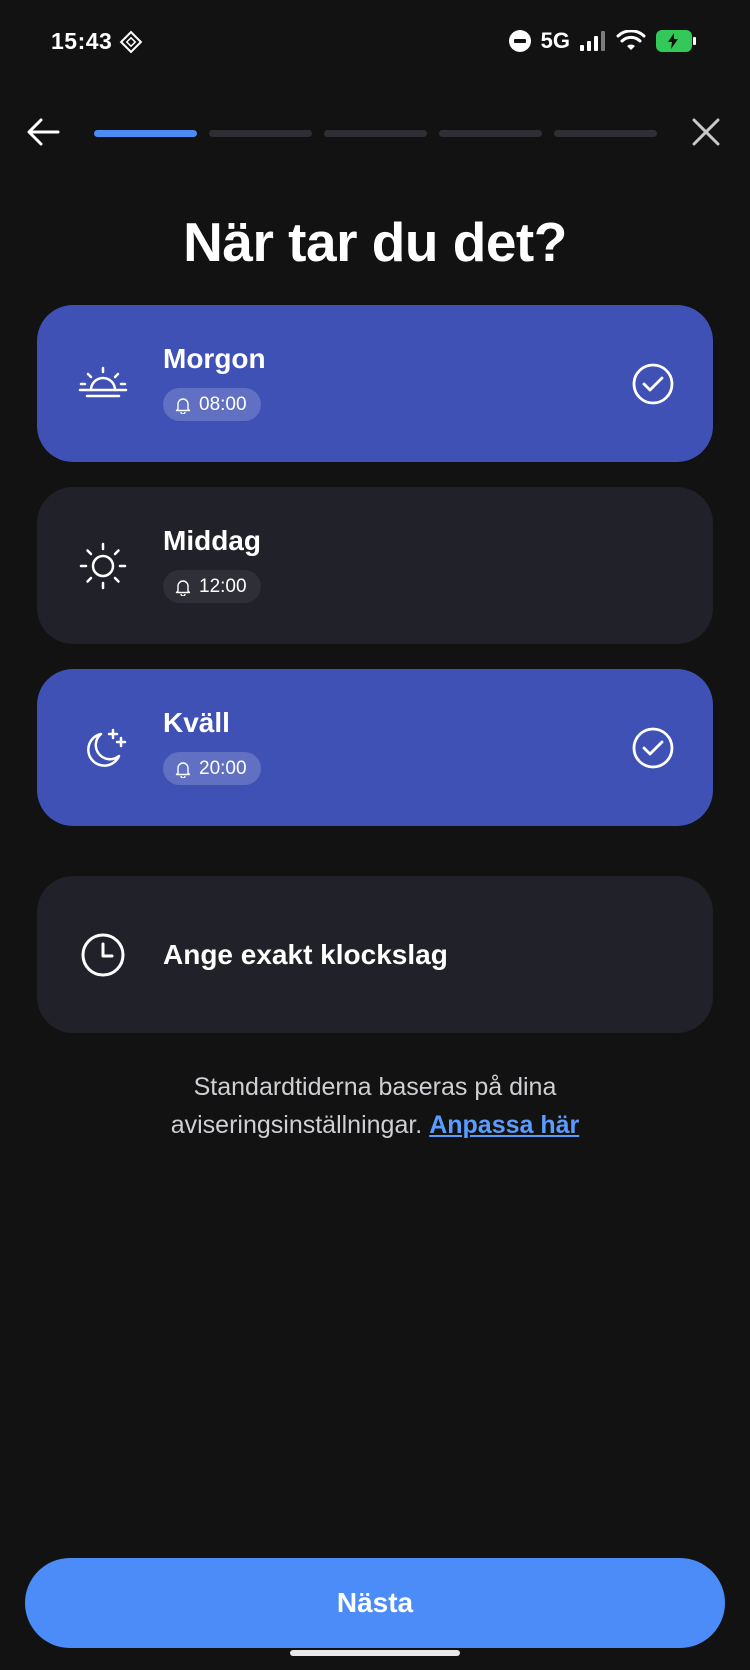 Image resolution: width=750 pixels, height=1670 pixels. I want to click on option-middag: Middag 12:00, so click(375, 565).